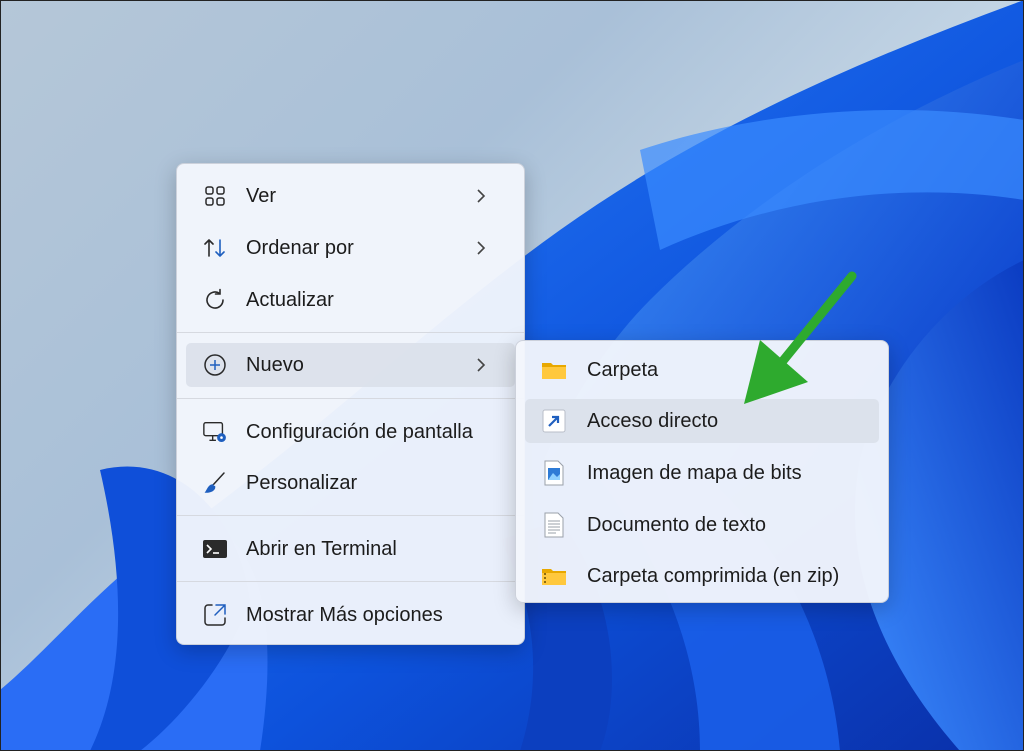 This screenshot has height=751, width=1024. What do you see at coordinates (215, 196) in the screenshot?
I see `grid-view-icon` at bounding box center [215, 196].